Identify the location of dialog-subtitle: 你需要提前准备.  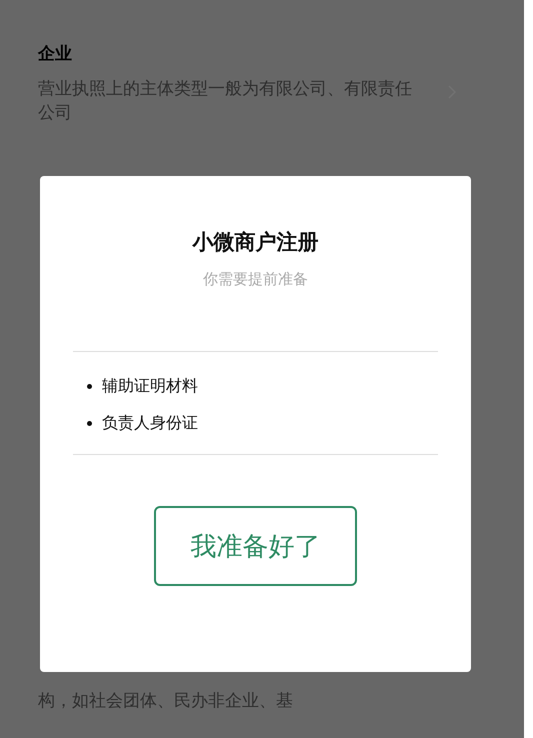
(255, 279).